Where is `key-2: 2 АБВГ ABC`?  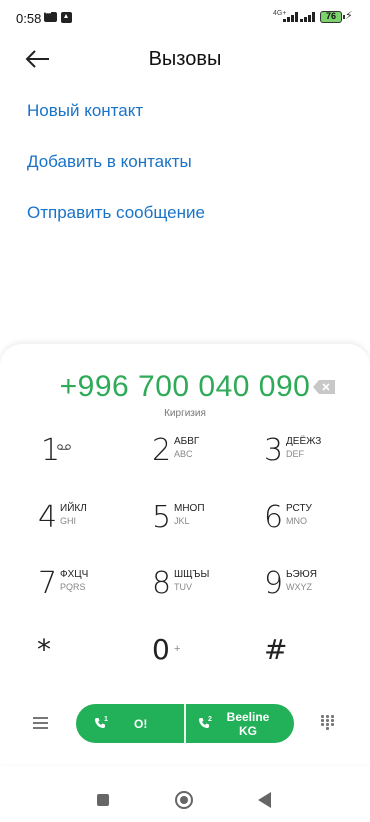
key-2: 2 АБВГ ABC is located at coordinates (207, 461).